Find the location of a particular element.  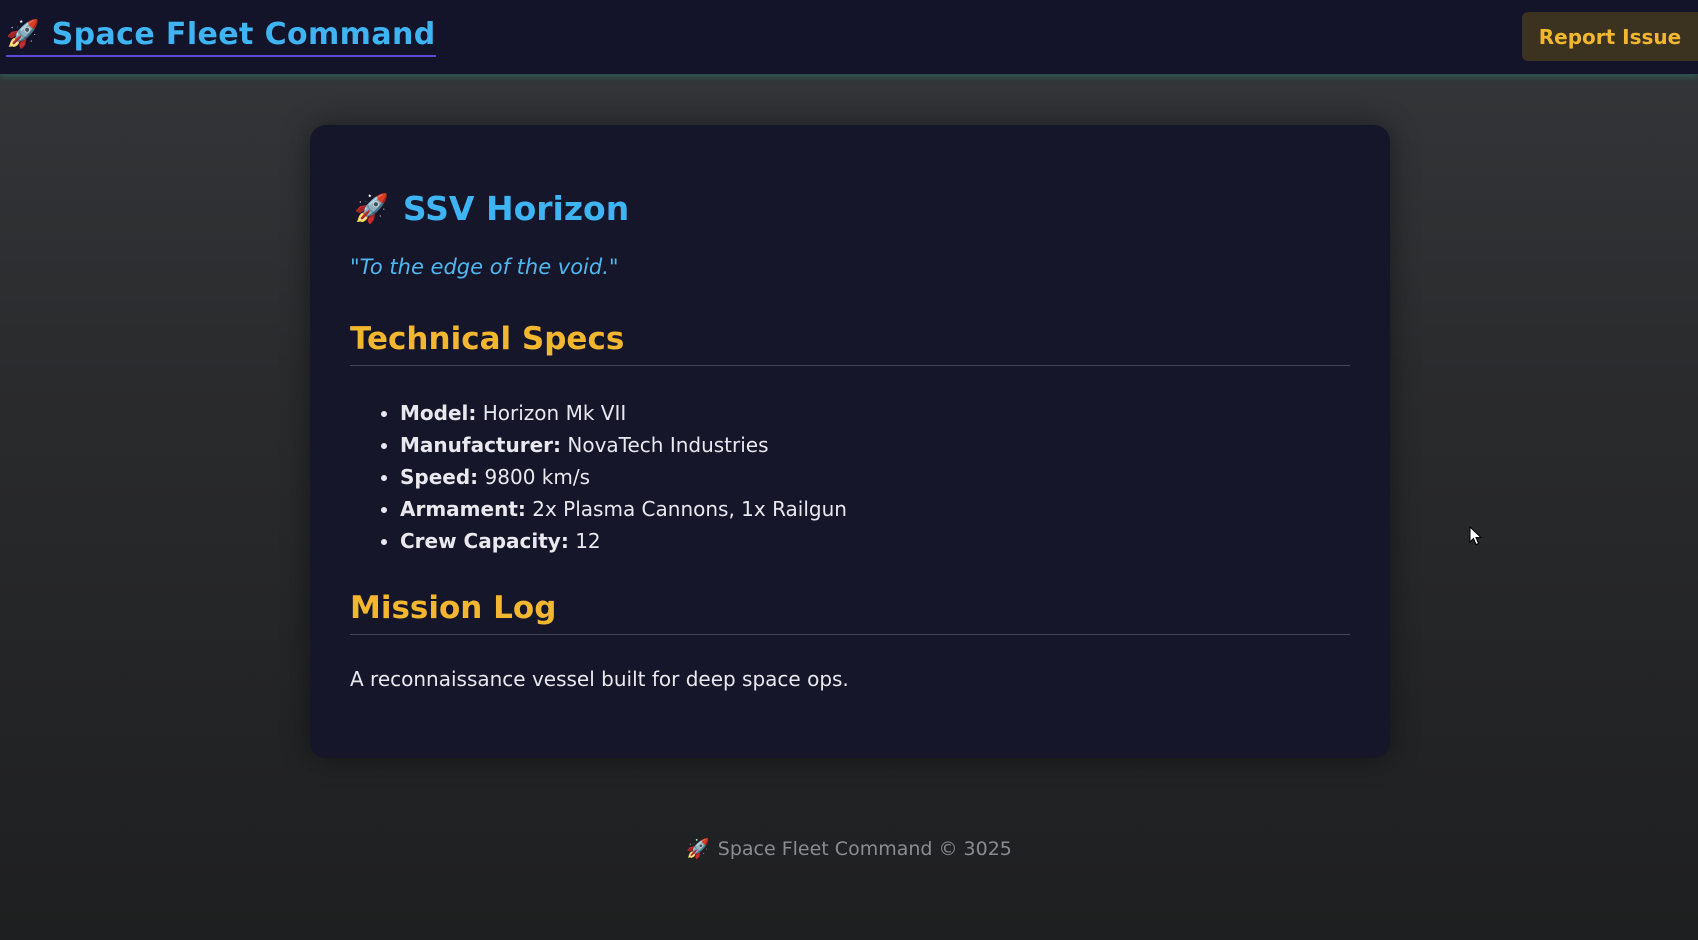

mission-log-heading: Mission Log is located at coordinates (850, 612).